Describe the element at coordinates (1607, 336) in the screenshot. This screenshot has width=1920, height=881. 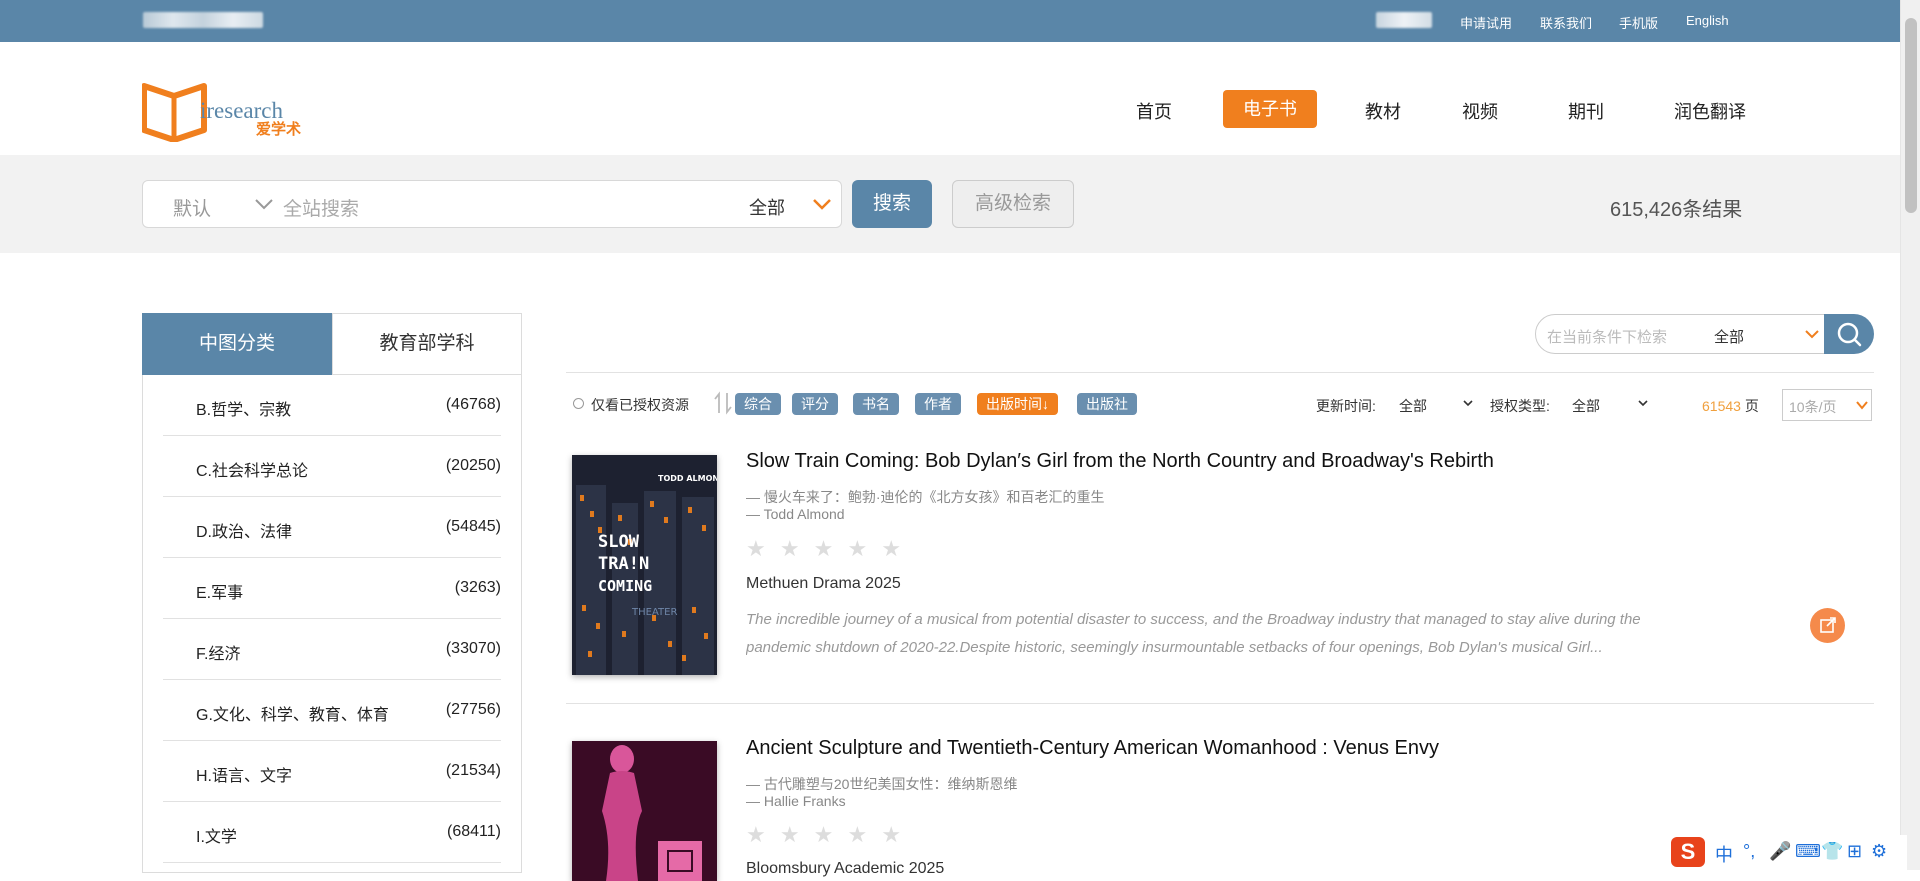
I see `filter-search-input: 在当前条件下检索` at that location.